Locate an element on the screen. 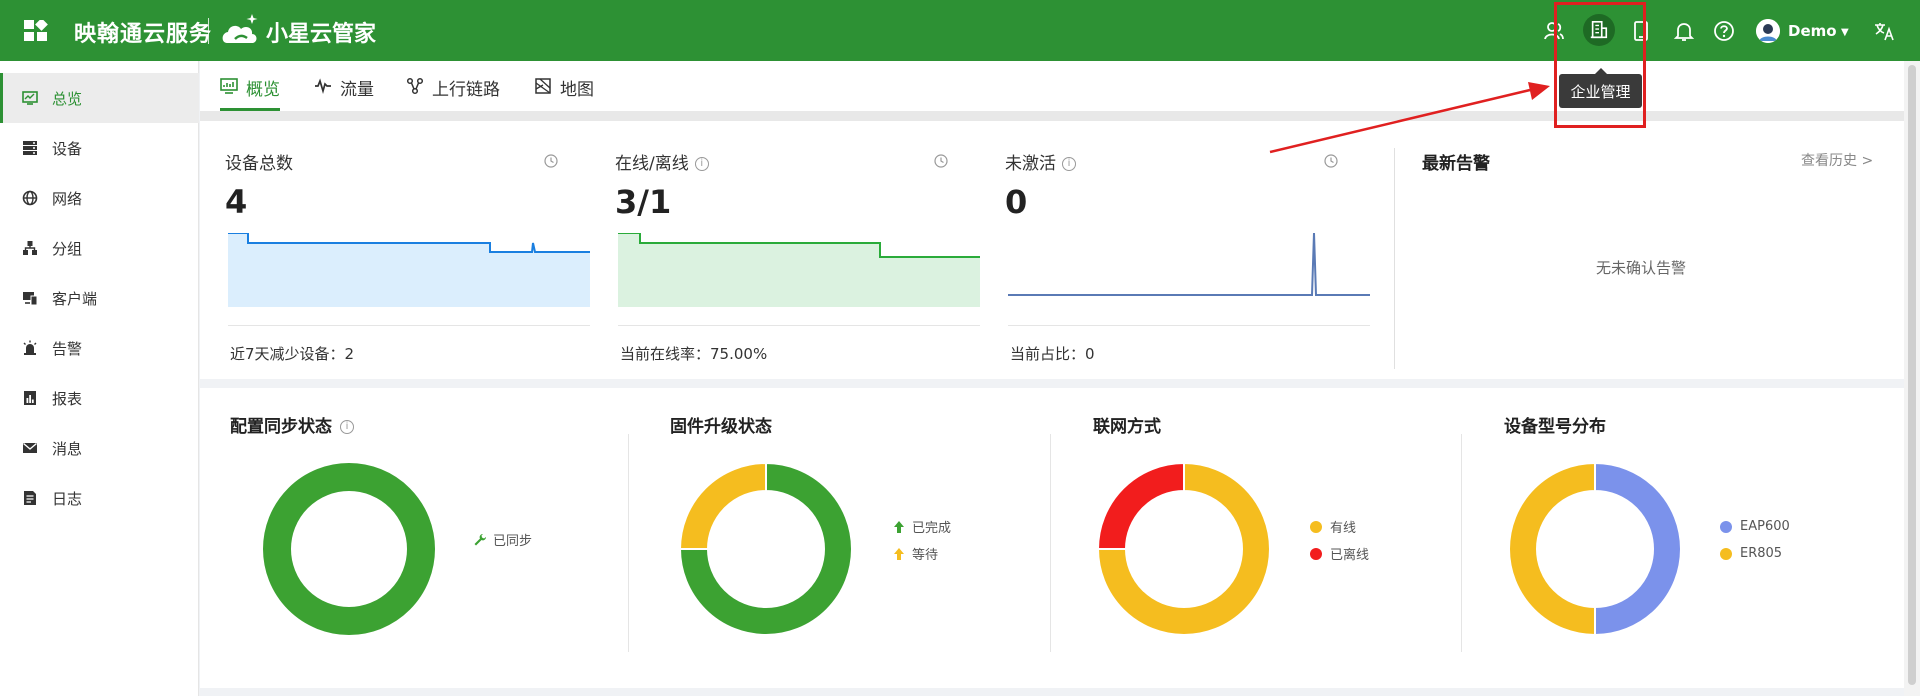 This screenshot has height=696, width=1920. sidebar-item-network: 网络 is located at coordinates (99, 198).